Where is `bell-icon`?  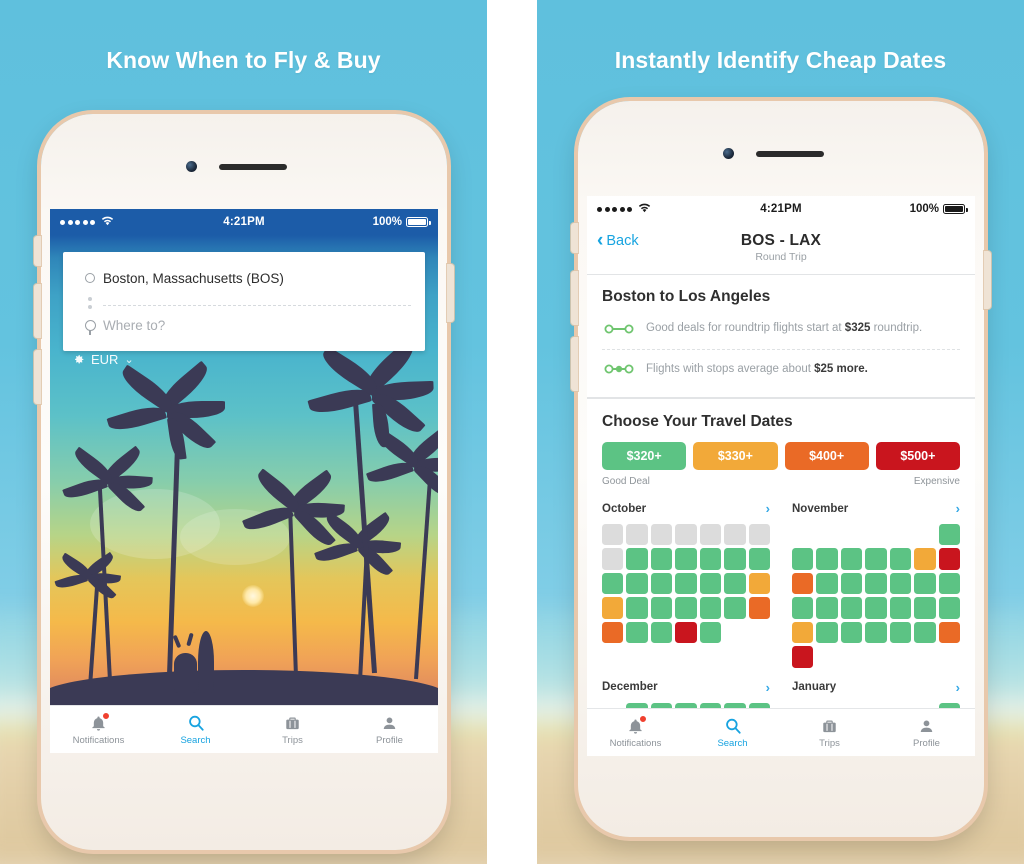 bell-icon is located at coordinates (637, 725).